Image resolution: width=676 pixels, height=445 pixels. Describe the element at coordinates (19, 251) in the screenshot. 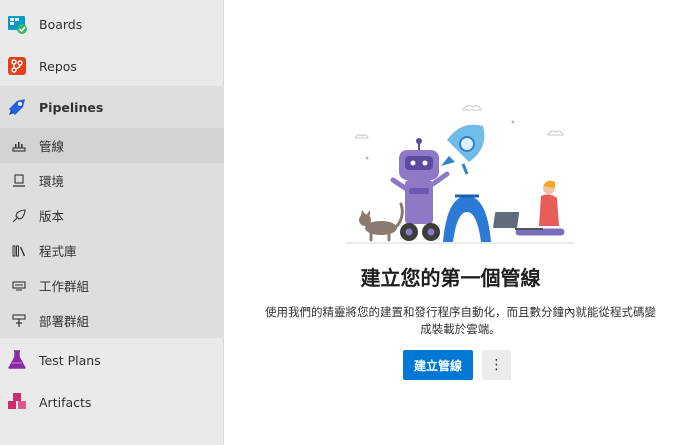

I see `library-icon` at that location.